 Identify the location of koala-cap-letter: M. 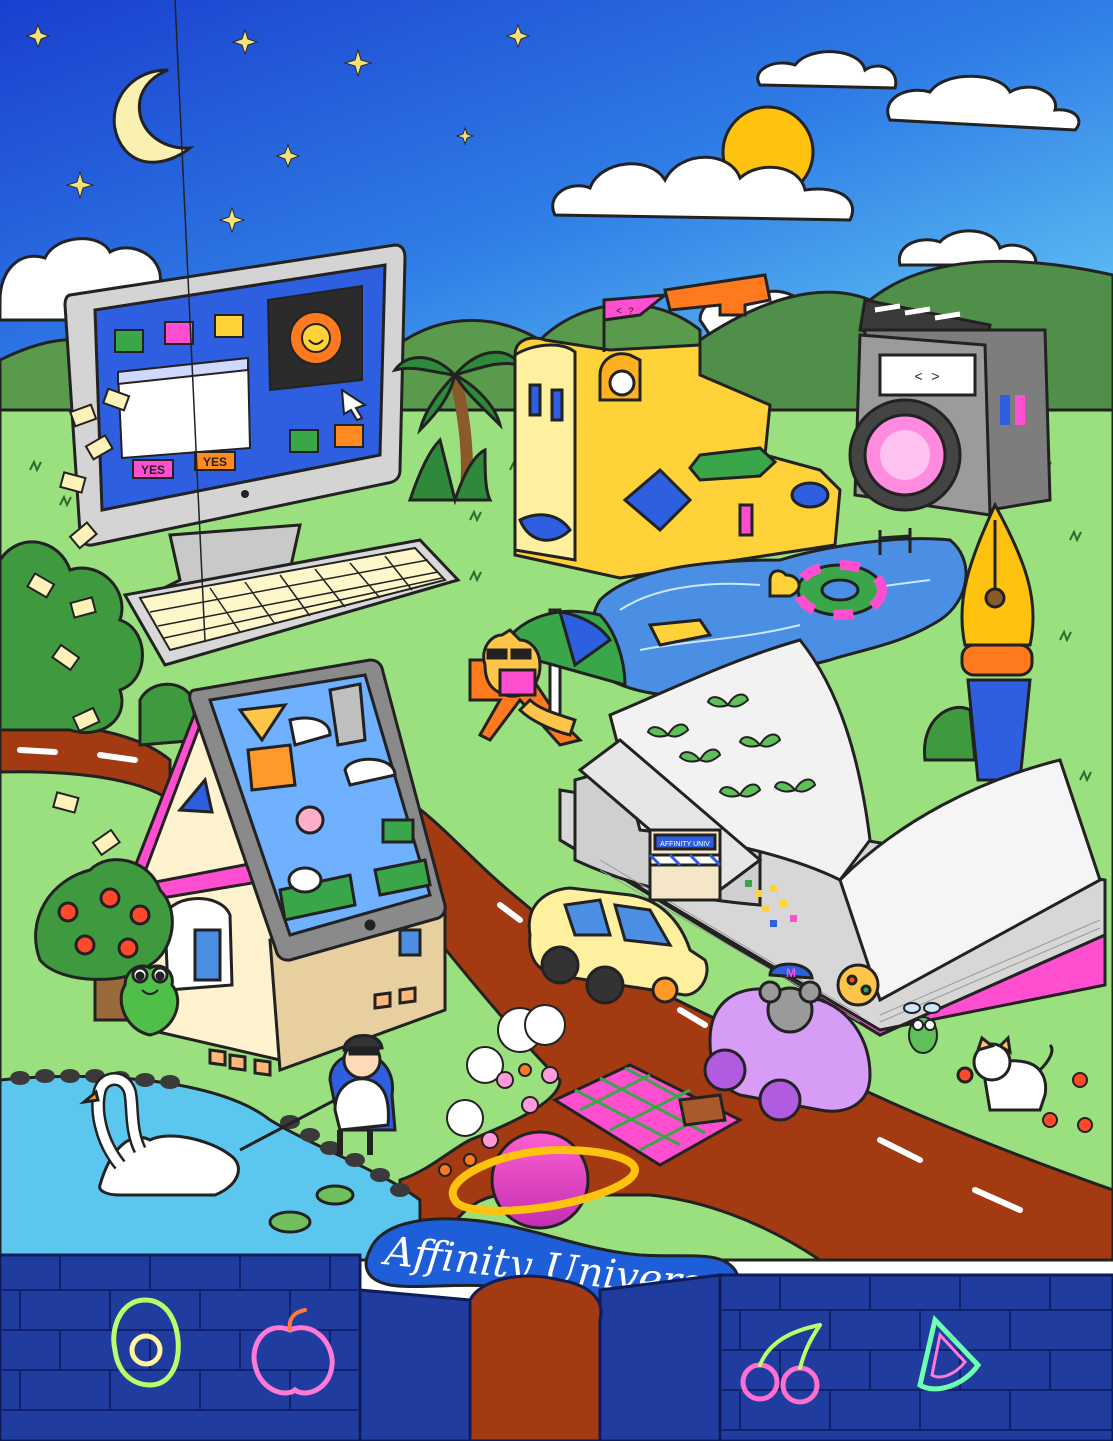
(791, 973).